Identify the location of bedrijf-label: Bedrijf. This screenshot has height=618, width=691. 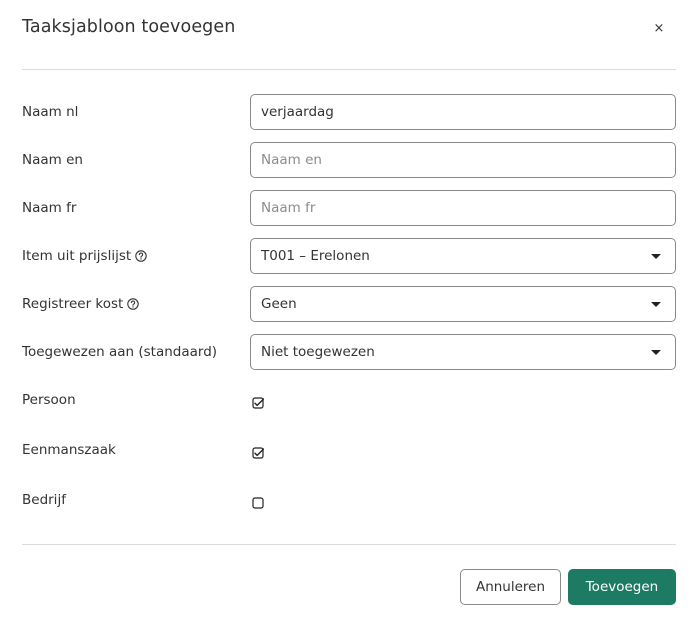
(44, 500).